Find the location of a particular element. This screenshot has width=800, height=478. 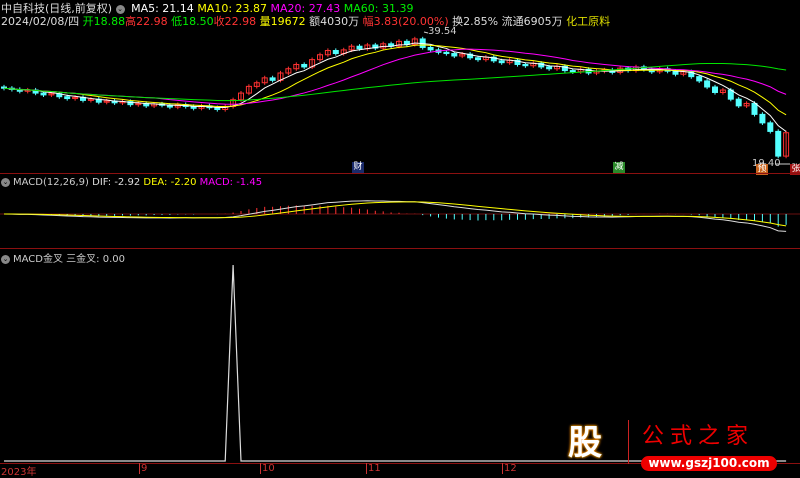

axis-label: 11 is located at coordinates (373, 468).